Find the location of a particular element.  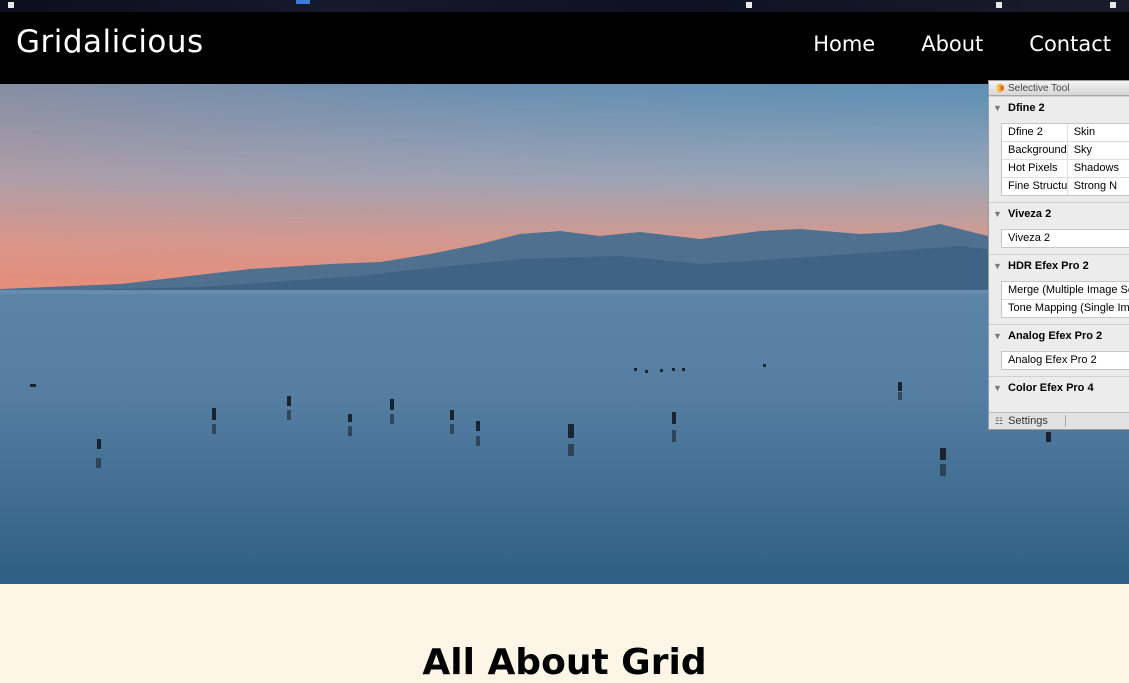

grid-row: Tone Mapping (Single Im is located at coordinates (1065, 308).